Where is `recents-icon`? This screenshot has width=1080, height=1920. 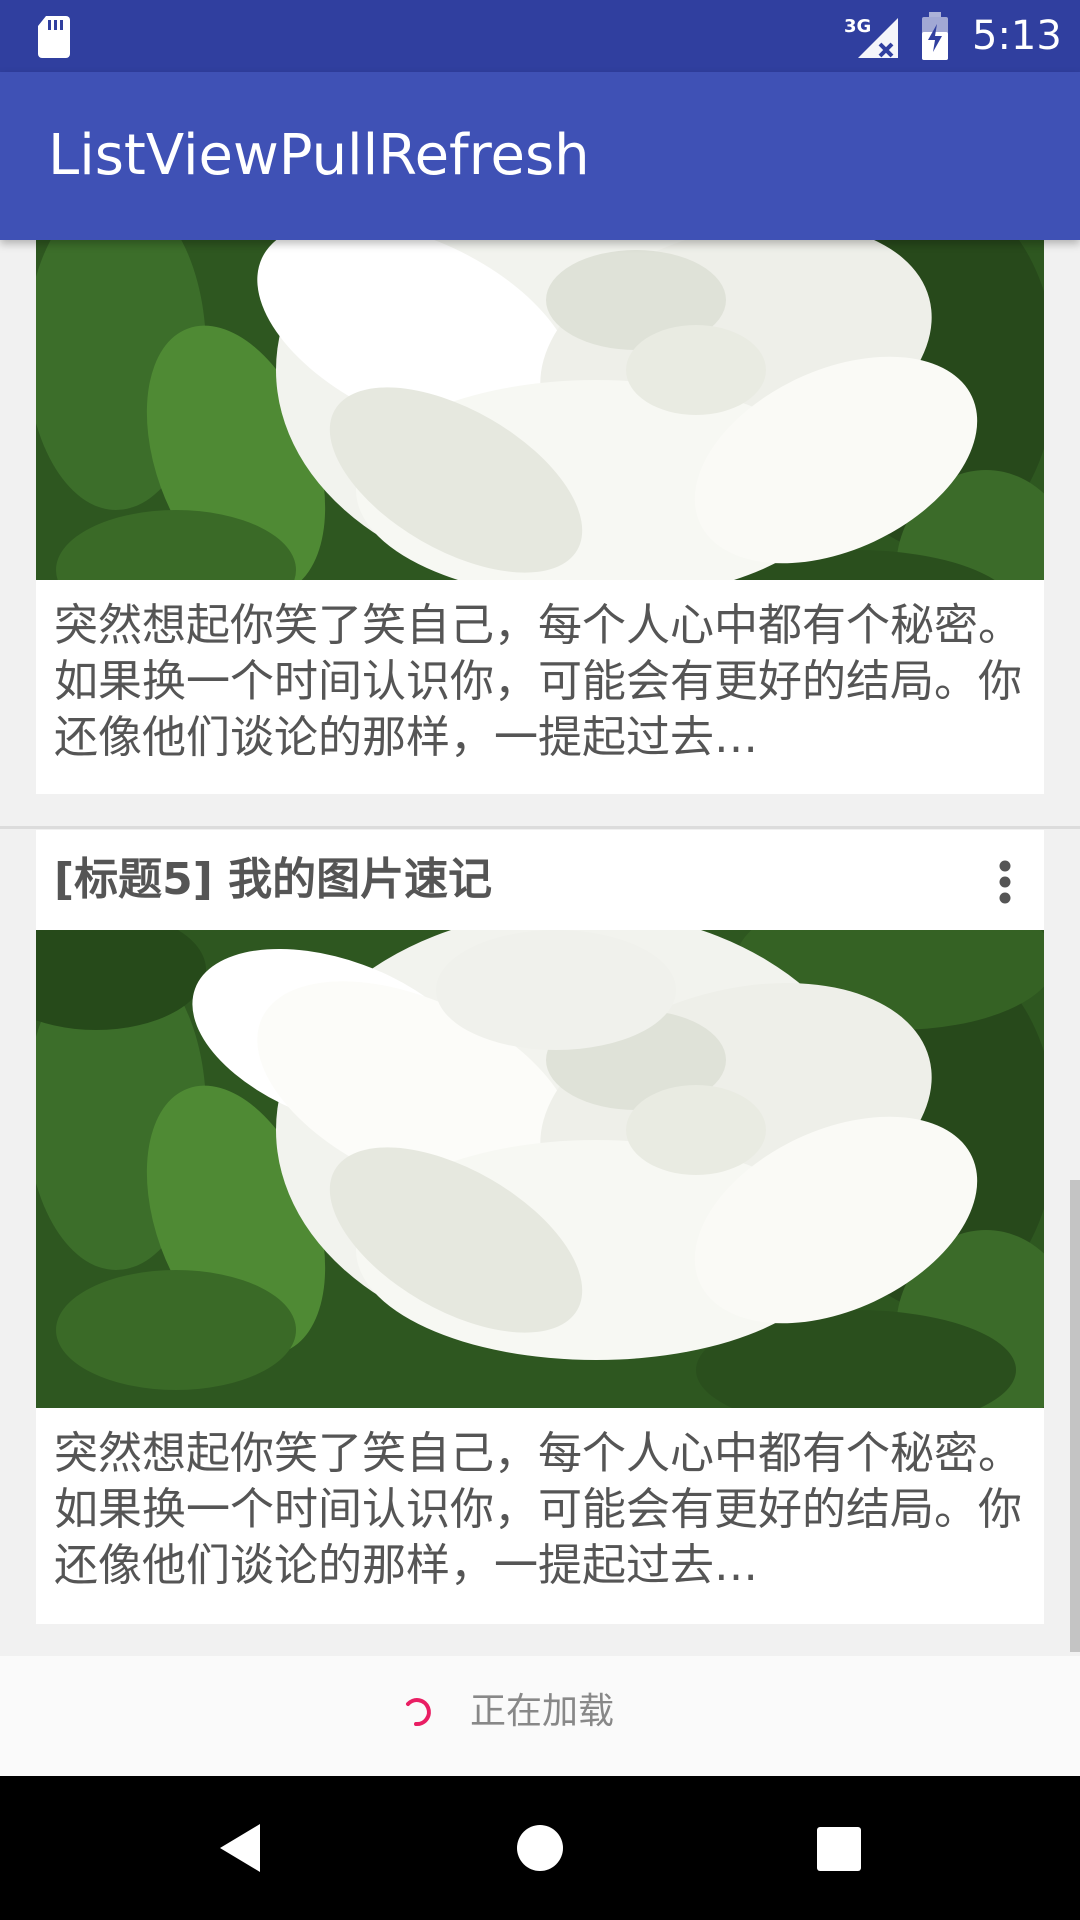
recents-icon is located at coordinates (839, 1849).